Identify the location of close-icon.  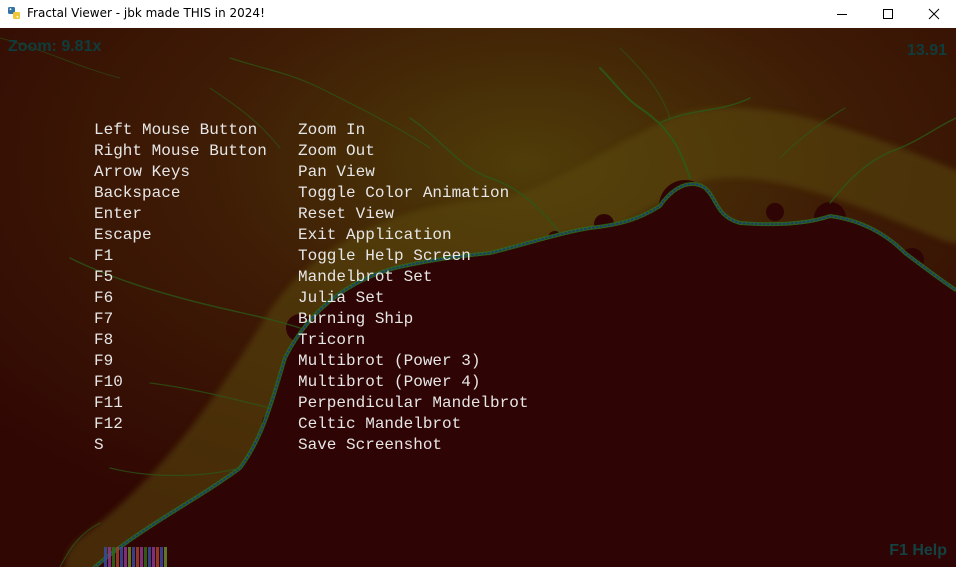
(934, 14).